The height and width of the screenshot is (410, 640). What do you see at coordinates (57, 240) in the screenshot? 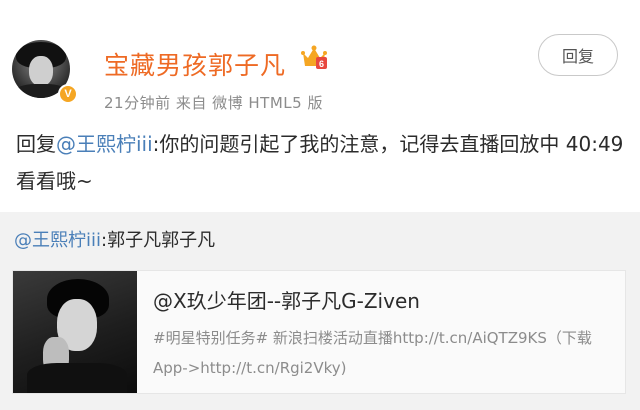
I see `repost-mention-link: @王熙柠iii` at bounding box center [57, 240].